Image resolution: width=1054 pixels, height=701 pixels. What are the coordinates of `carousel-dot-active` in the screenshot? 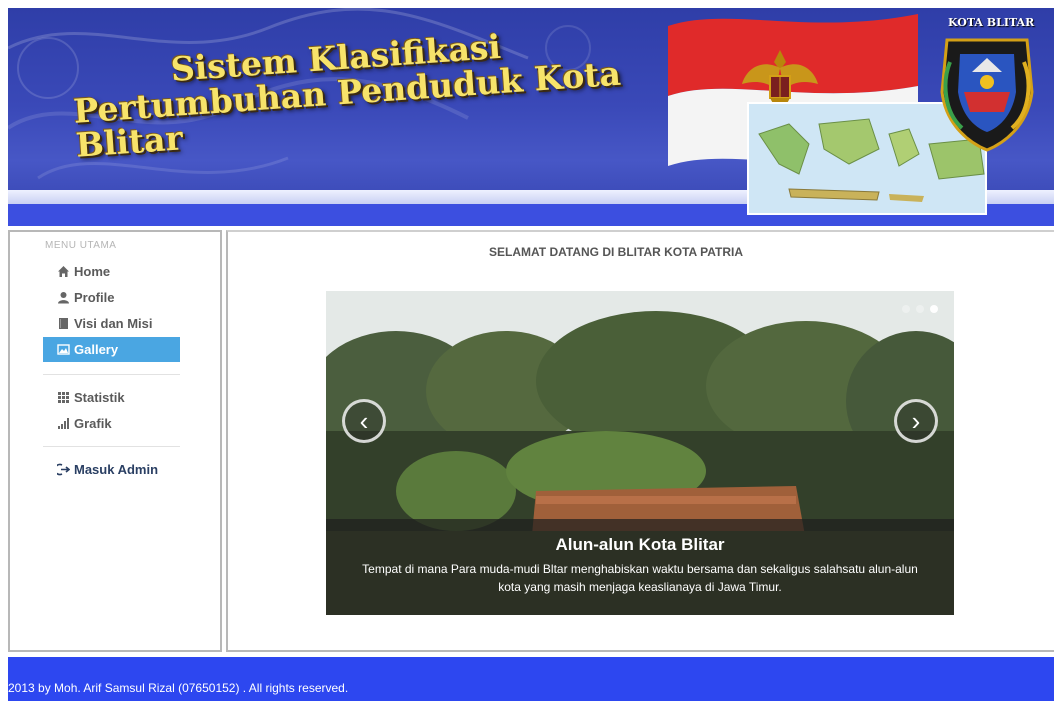 It's located at (934, 309).